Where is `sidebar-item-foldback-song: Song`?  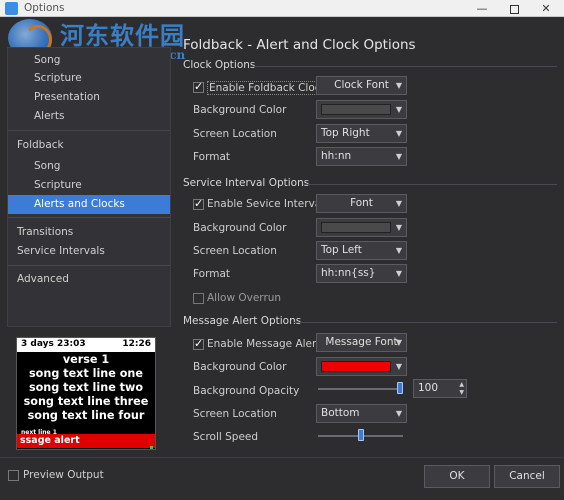 sidebar-item-foldback-song: Song is located at coordinates (89, 166).